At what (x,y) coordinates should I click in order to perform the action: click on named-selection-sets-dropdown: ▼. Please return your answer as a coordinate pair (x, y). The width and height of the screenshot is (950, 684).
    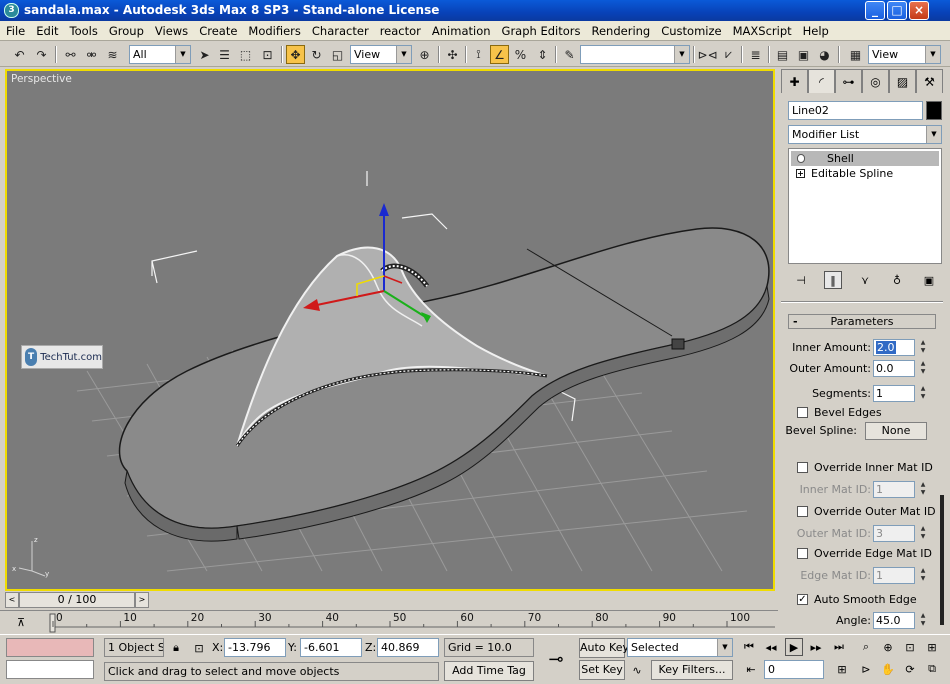
    Looking at the image, I should click on (635, 54).